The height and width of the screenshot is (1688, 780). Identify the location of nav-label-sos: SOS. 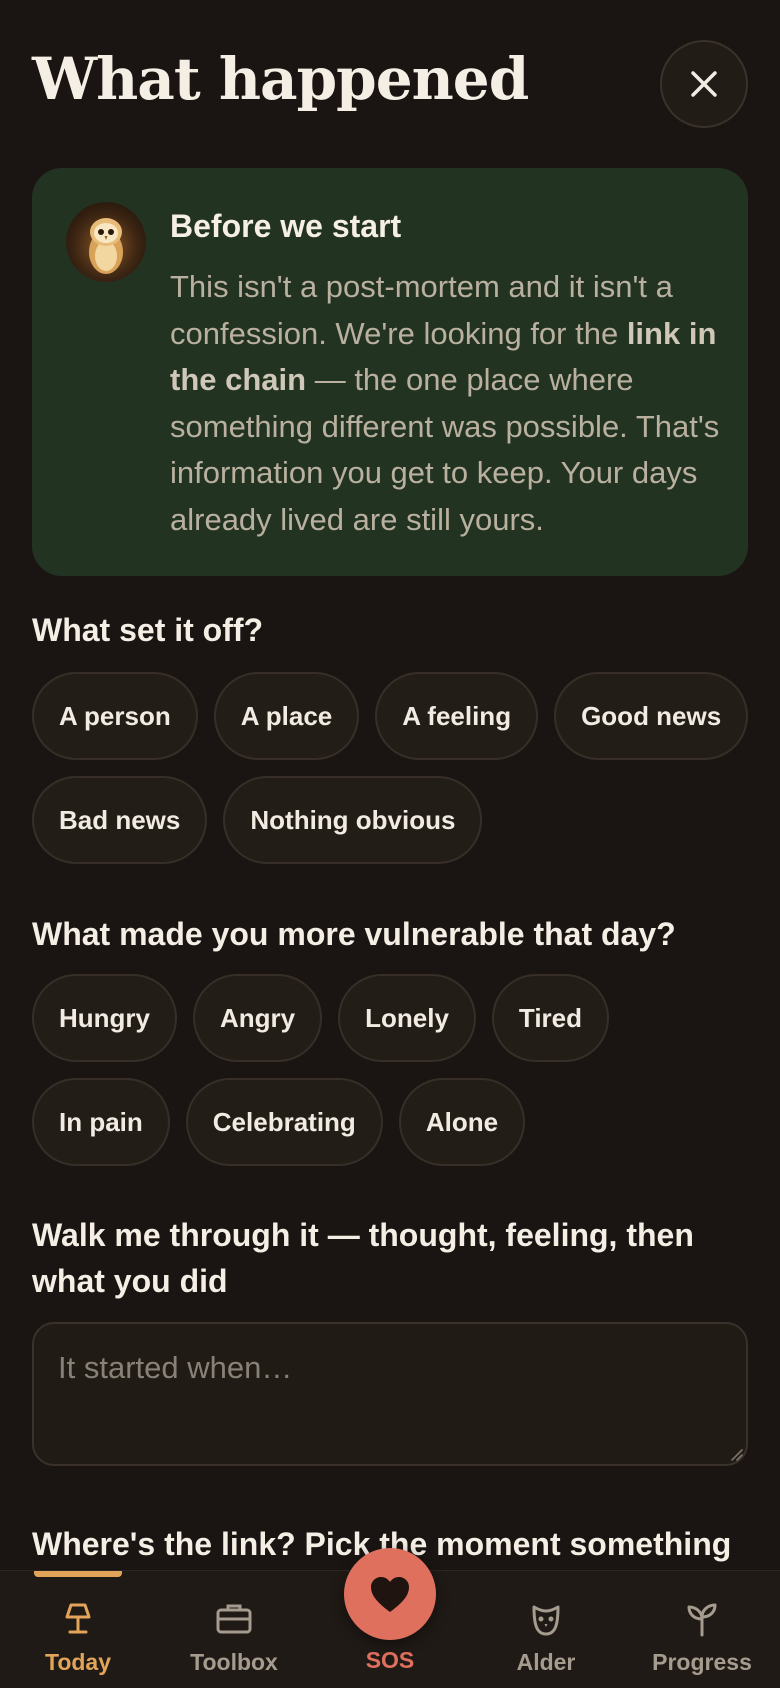
(390, 1660).